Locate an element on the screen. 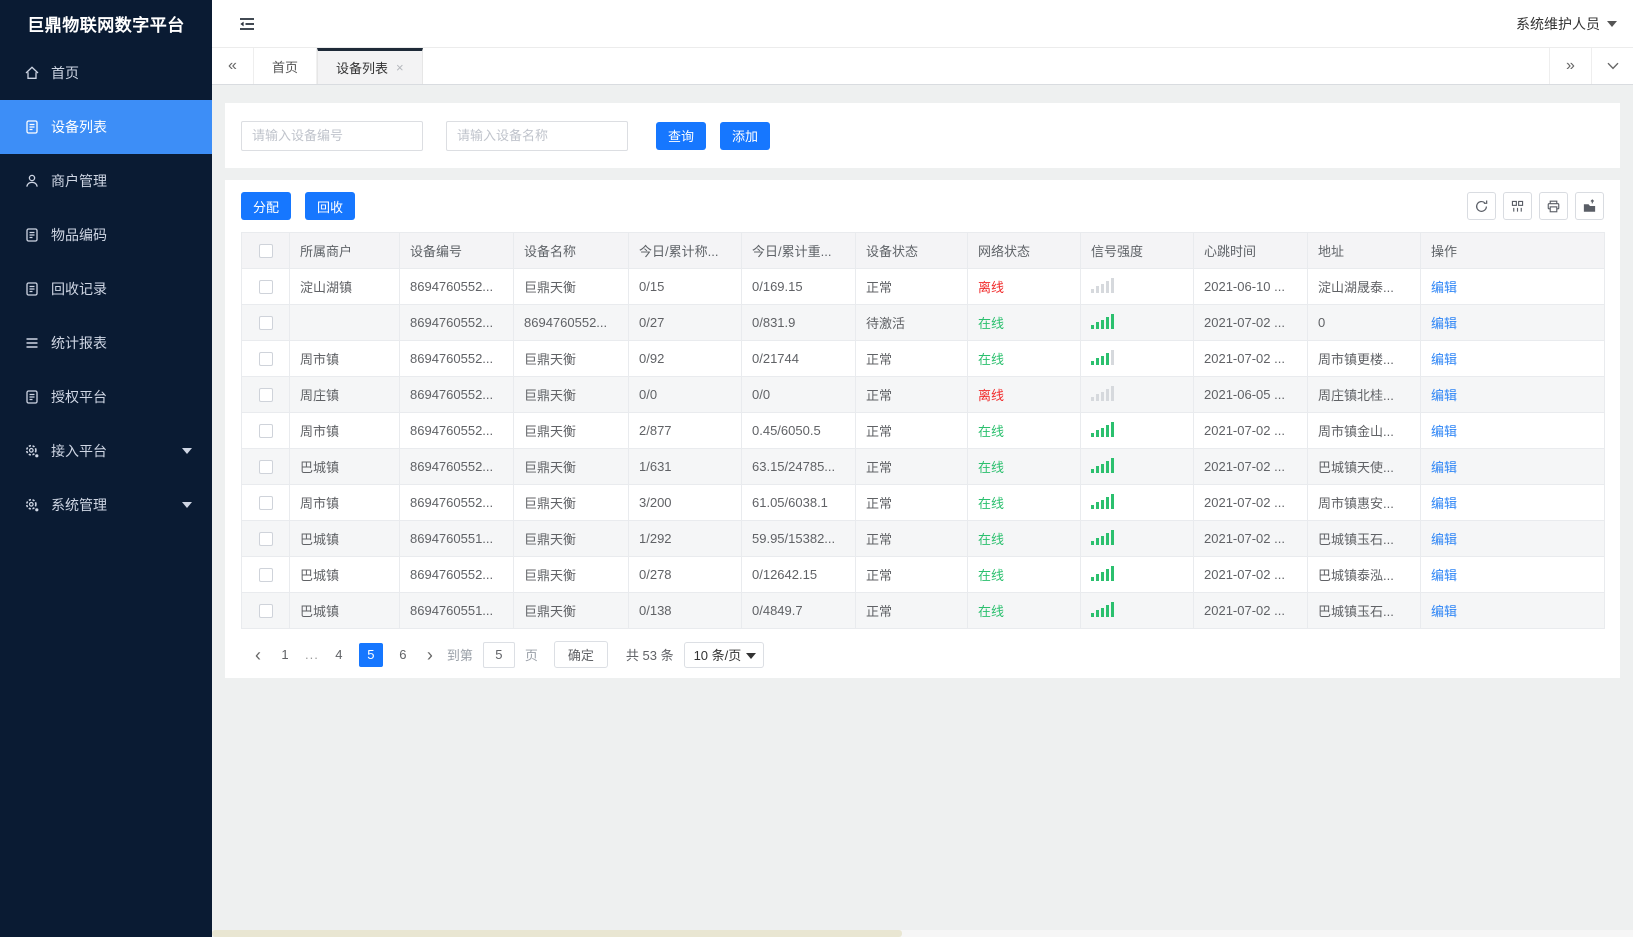 Image resolution: width=1633 pixels, height=937 pixels. confirm-button: 确定 is located at coordinates (580, 654).